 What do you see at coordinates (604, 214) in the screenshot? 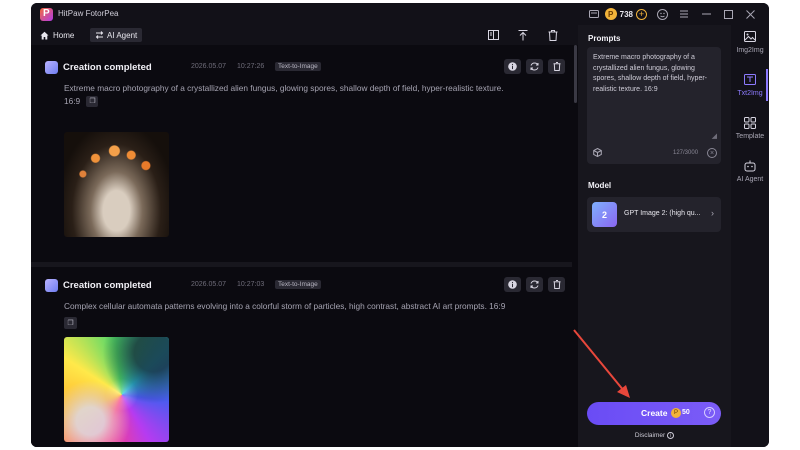
I see `model-icon: 2` at bounding box center [604, 214].